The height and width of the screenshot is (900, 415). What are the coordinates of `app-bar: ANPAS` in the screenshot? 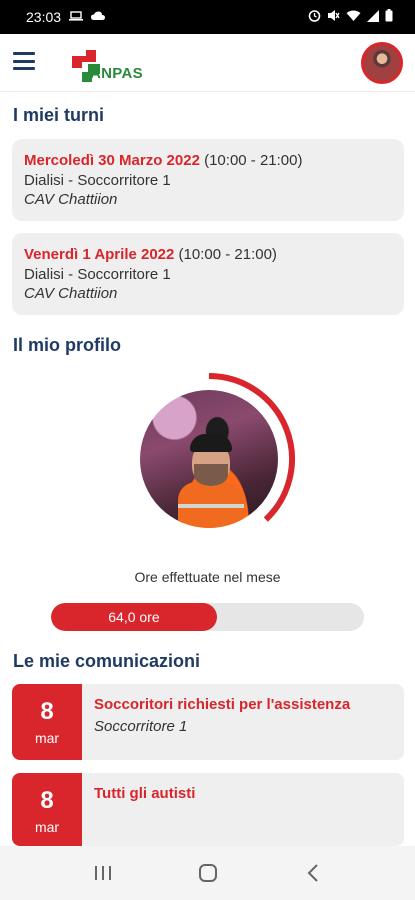 It's located at (207, 63).